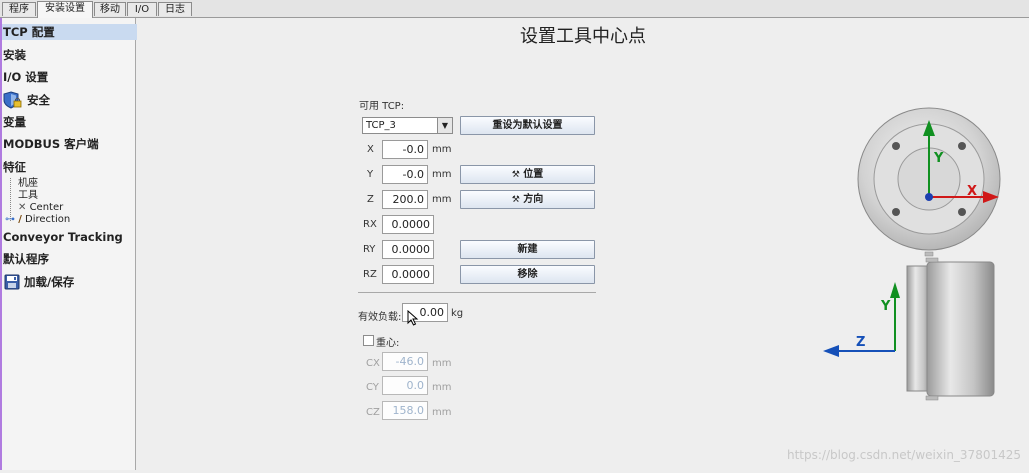 The image size is (1029, 473). What do you see at coordinates (938, 158) in the screenshot?
I see `axis-label-y: Y` at bounding box center [938, 158].